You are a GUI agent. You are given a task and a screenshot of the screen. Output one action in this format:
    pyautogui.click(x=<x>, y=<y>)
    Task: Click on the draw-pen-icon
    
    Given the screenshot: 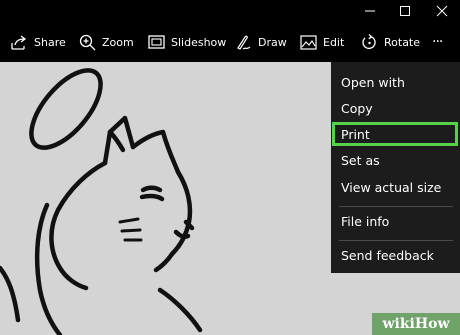 What is the action you would take?
    pyautogui.click(x=244, y=42)
    